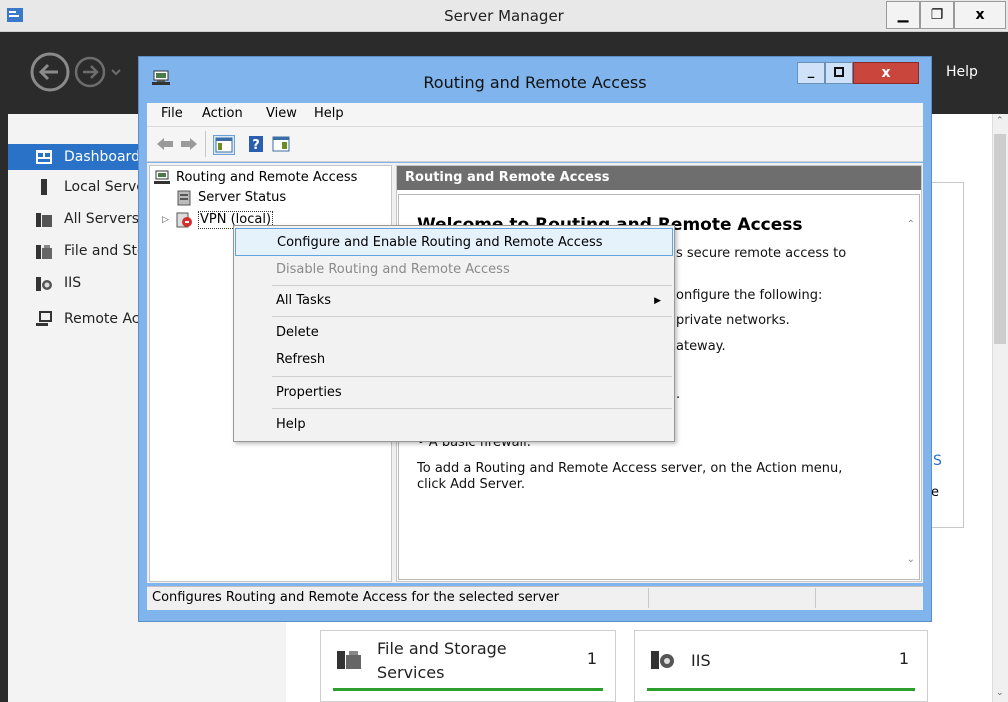 This screenshot has width=1008, height=702. I want to click on menu-help: Help, so click(329, 113).